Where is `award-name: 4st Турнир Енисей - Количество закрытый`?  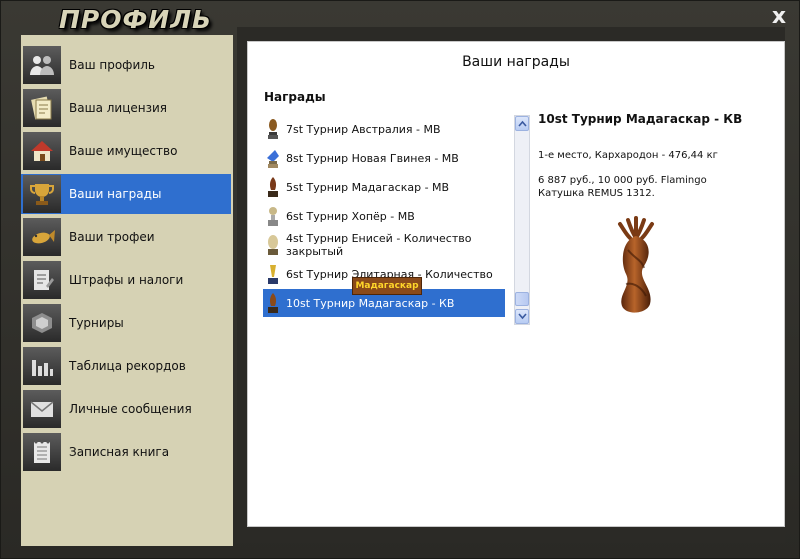 award-name: 4st Турнир Енисей - Количество закрытый is located at coordinates (379, 245).